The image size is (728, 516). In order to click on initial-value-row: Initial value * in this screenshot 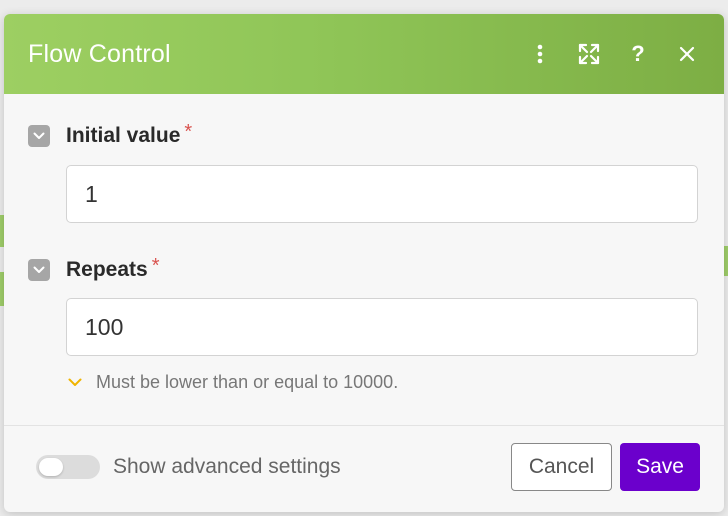, I will do `click(110, 134)`.